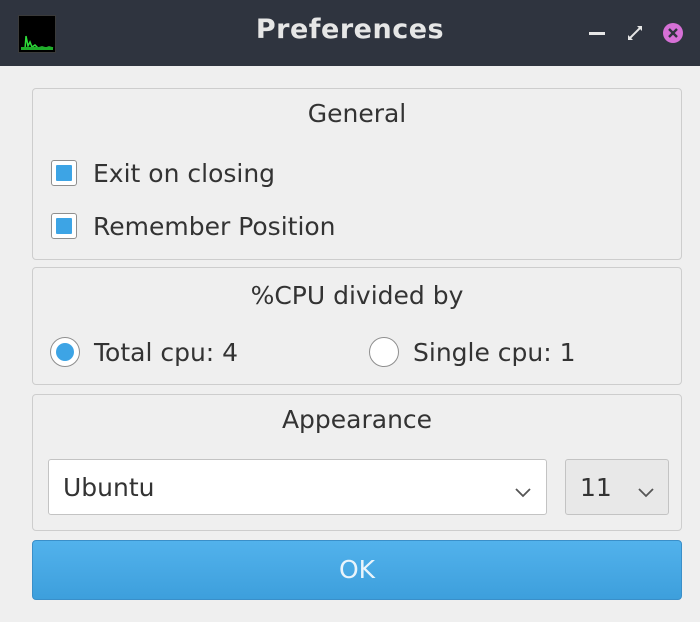 The image size is (700, 622). I want to click on font-select: Ubuntu, so click(297, 487).